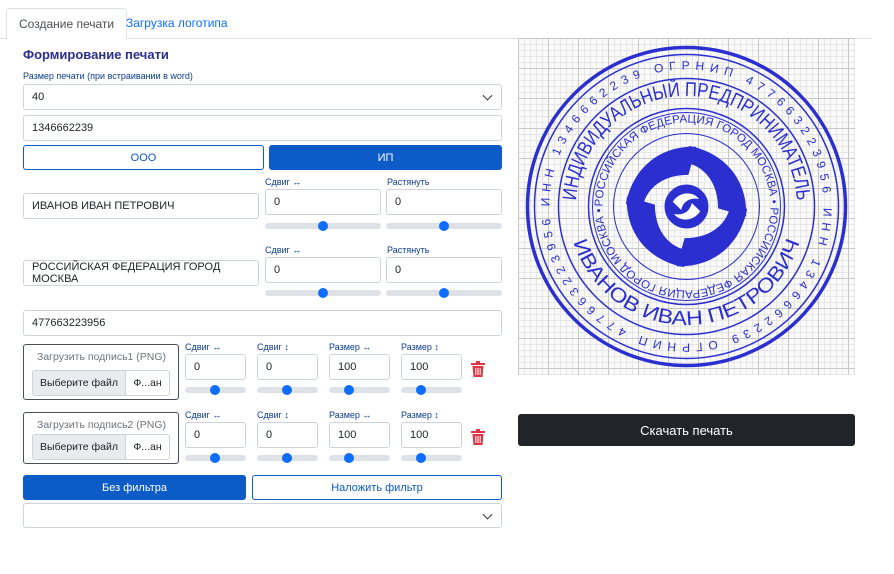  I want to click on sig2-shift-h-slider, so click(215, 458).